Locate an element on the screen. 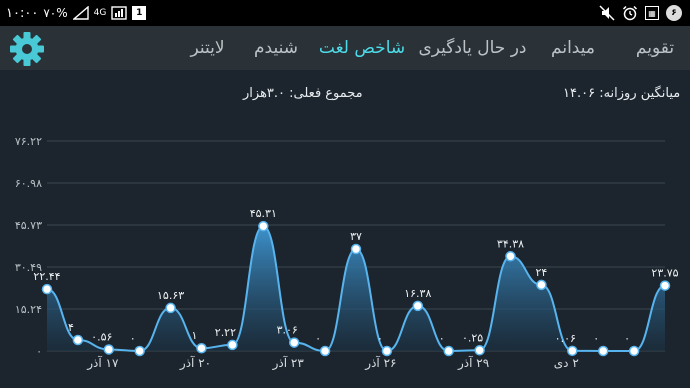 The height and width of the screenshot is (388, 690). data-label: ۳.۰۶ is located at coordinates (287, 330).